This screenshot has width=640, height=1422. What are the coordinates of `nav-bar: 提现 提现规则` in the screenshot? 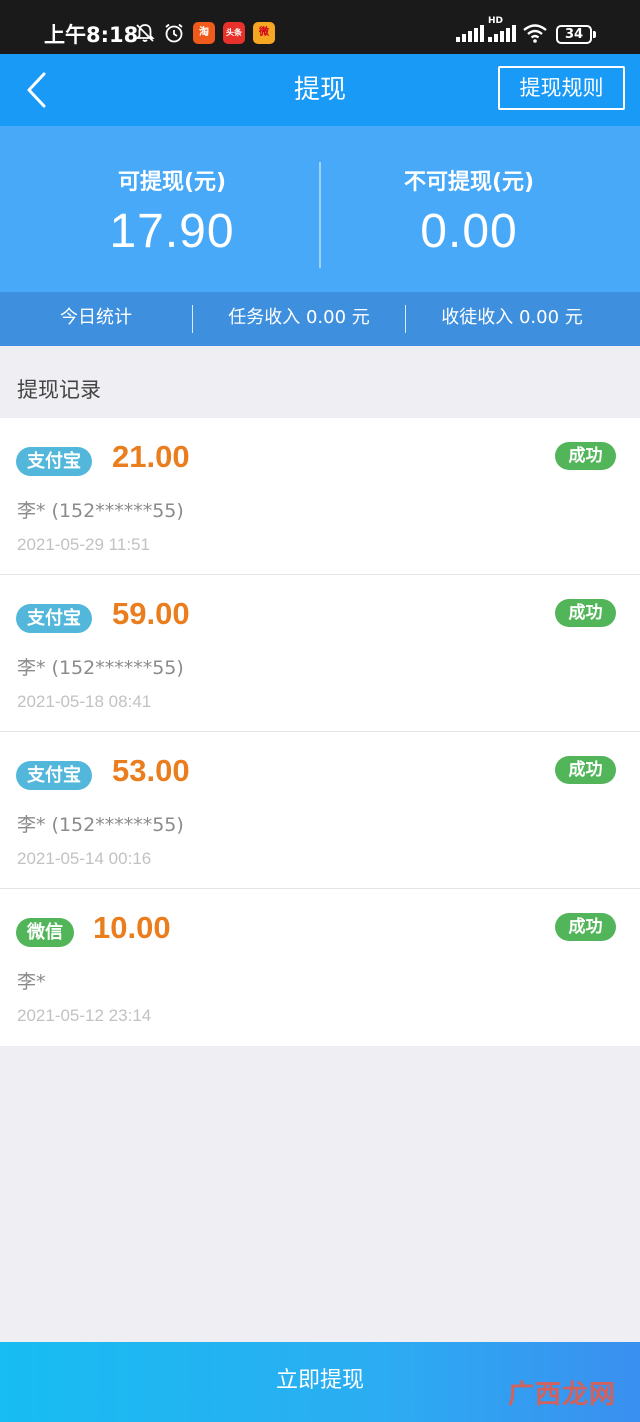 It's located at (320, 90).